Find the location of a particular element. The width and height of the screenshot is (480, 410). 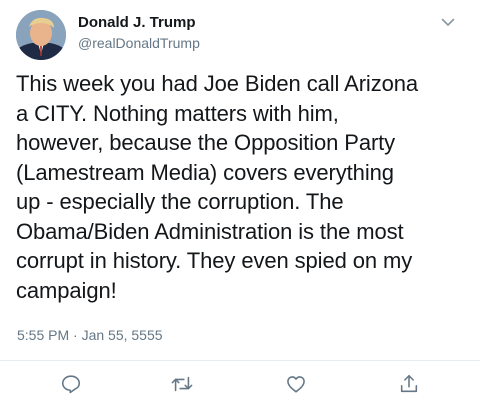

share-icon is located at coordinates (409, 383).